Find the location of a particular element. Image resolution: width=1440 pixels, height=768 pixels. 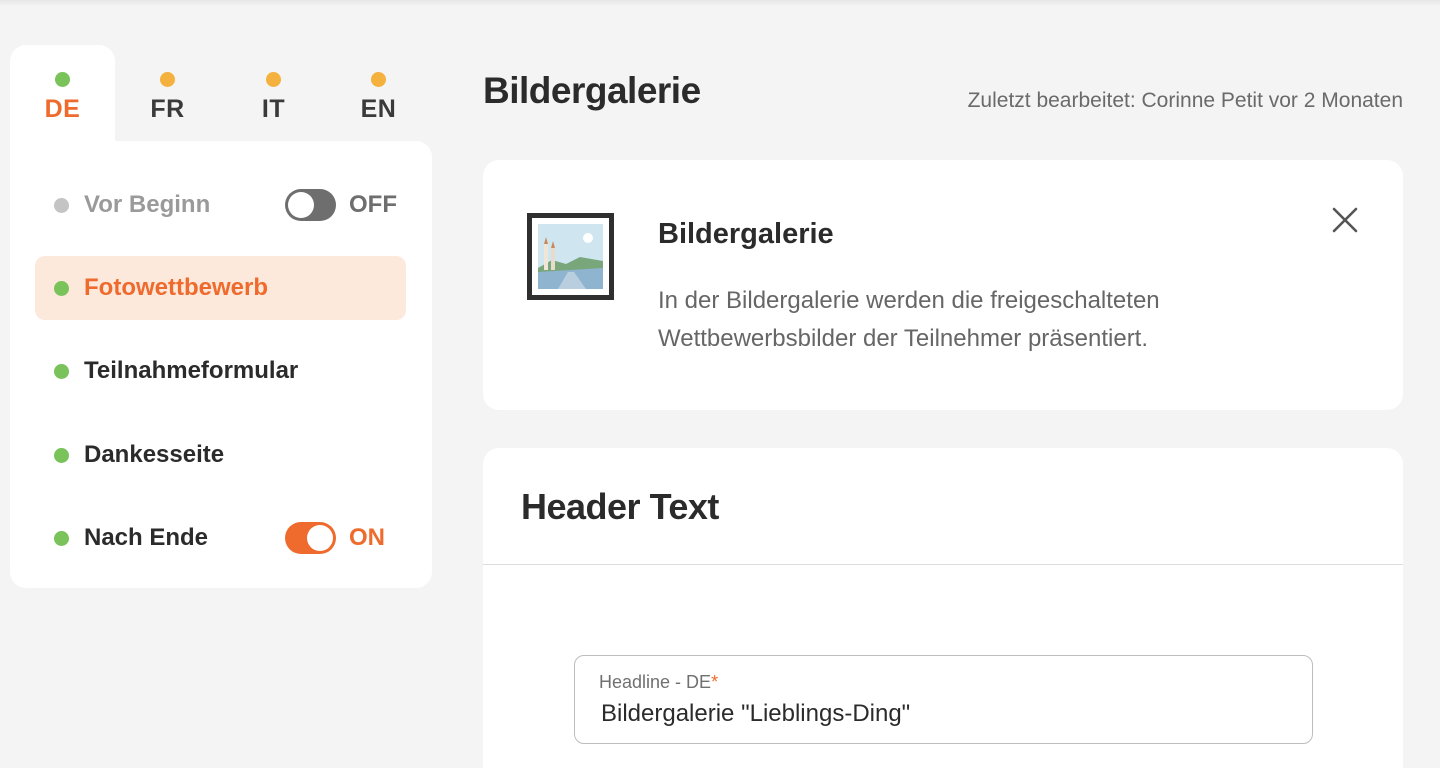

toggle-state-label: OFF is located at coordinates (373, 204).